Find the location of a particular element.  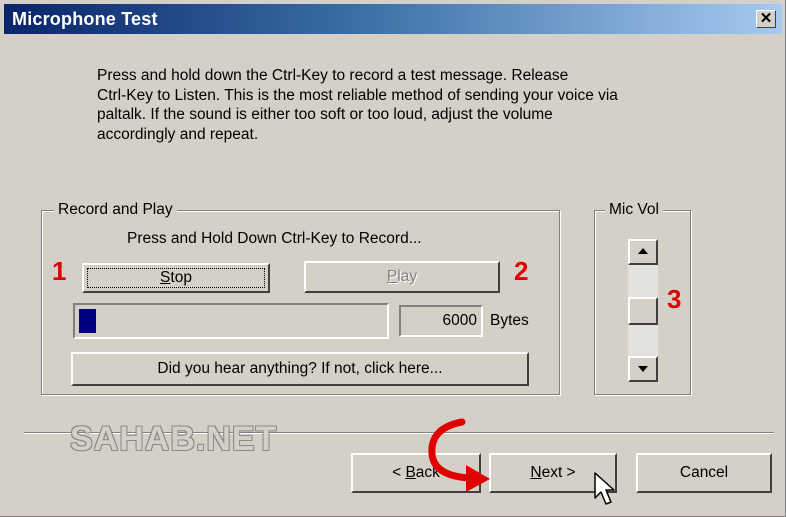

scroll-down-button is located at coordinates (643, 369).